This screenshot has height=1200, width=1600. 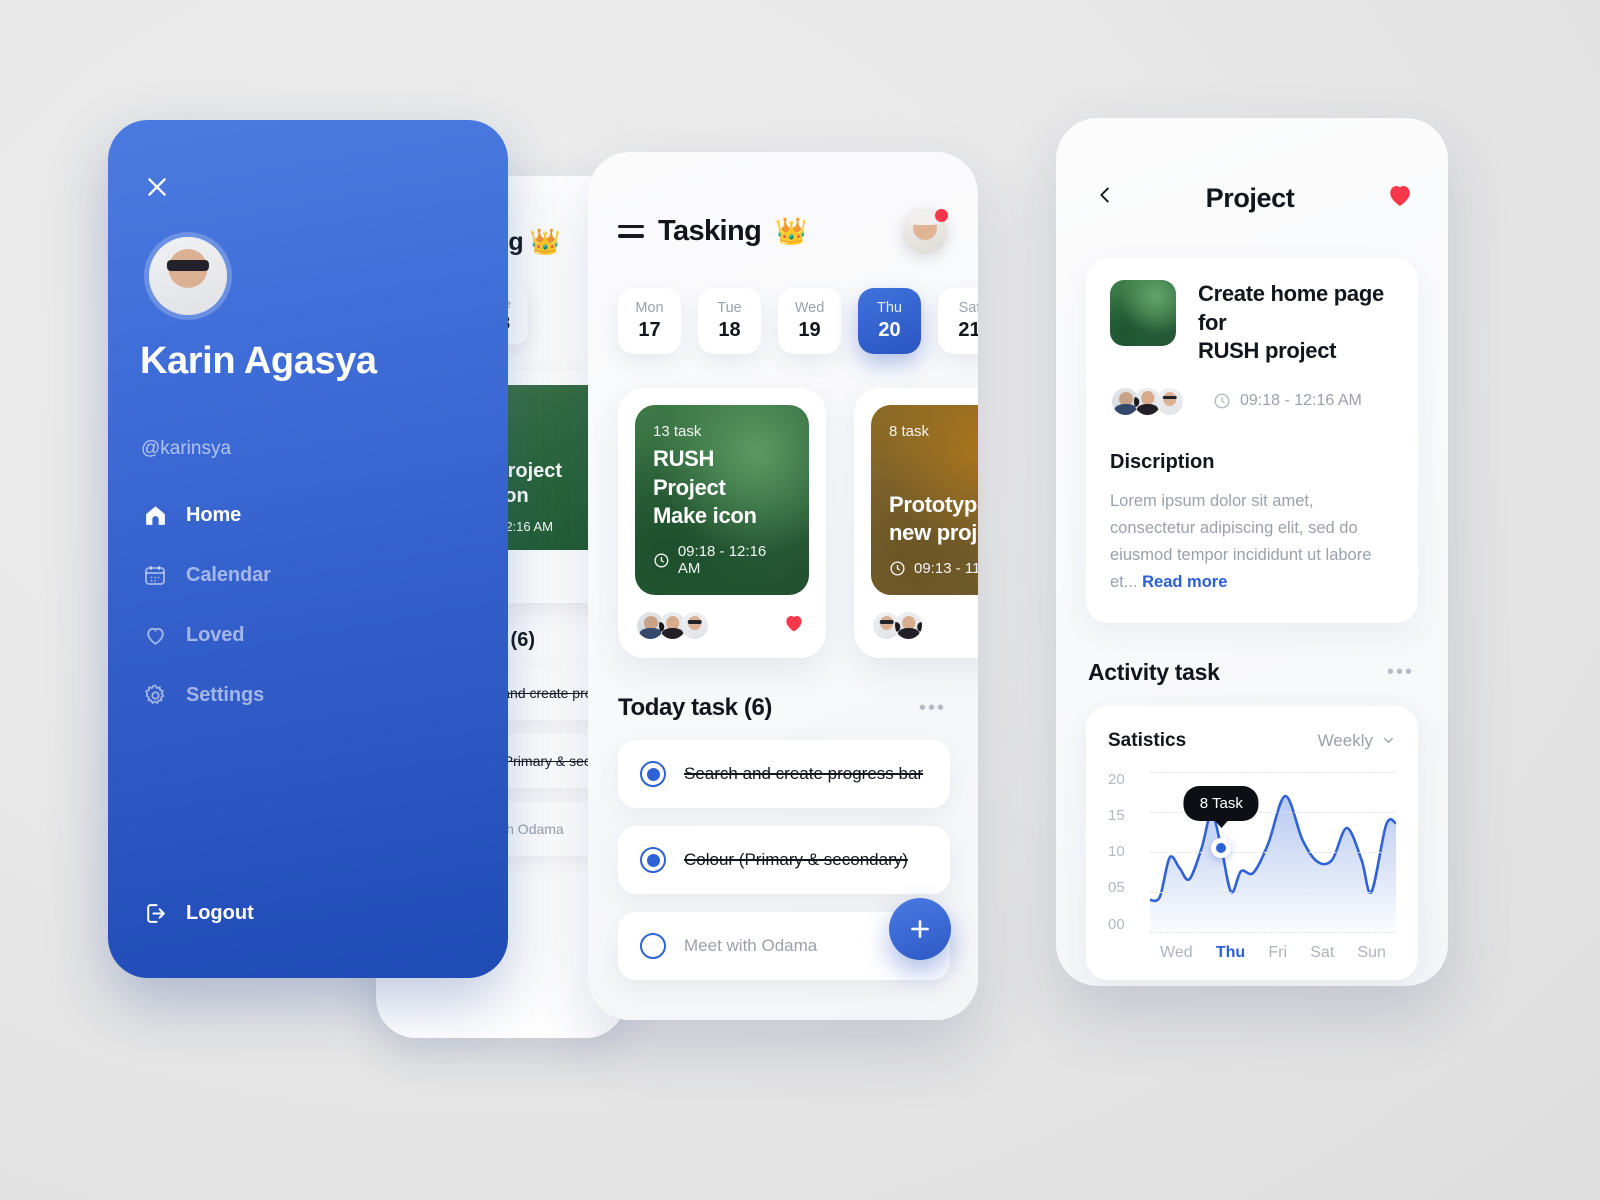 I want to click on date-chip-tue: Tue 18, so click(x=729, y=321).